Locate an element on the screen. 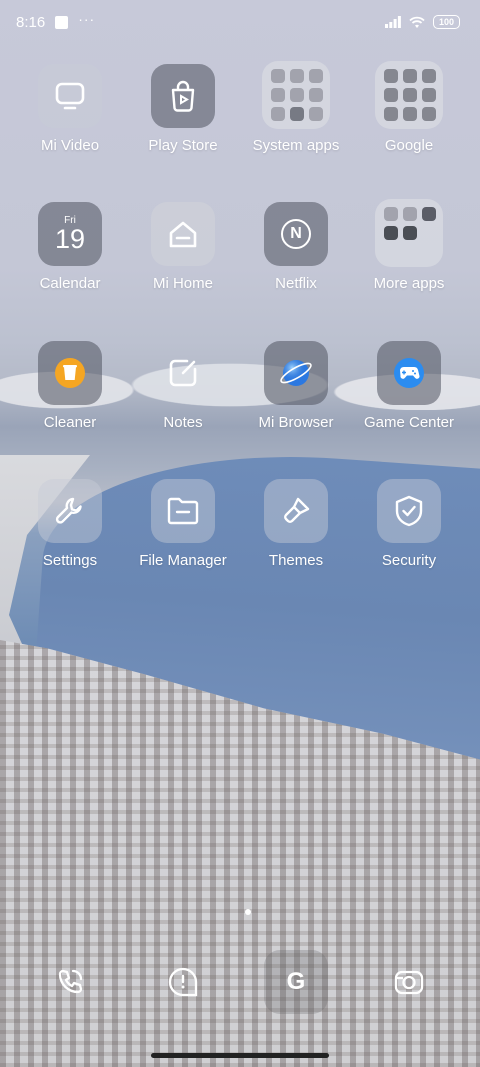 The height and width of the screenshot is (1067, 480). dock-google-search: G is located at coordinates (296, 982).